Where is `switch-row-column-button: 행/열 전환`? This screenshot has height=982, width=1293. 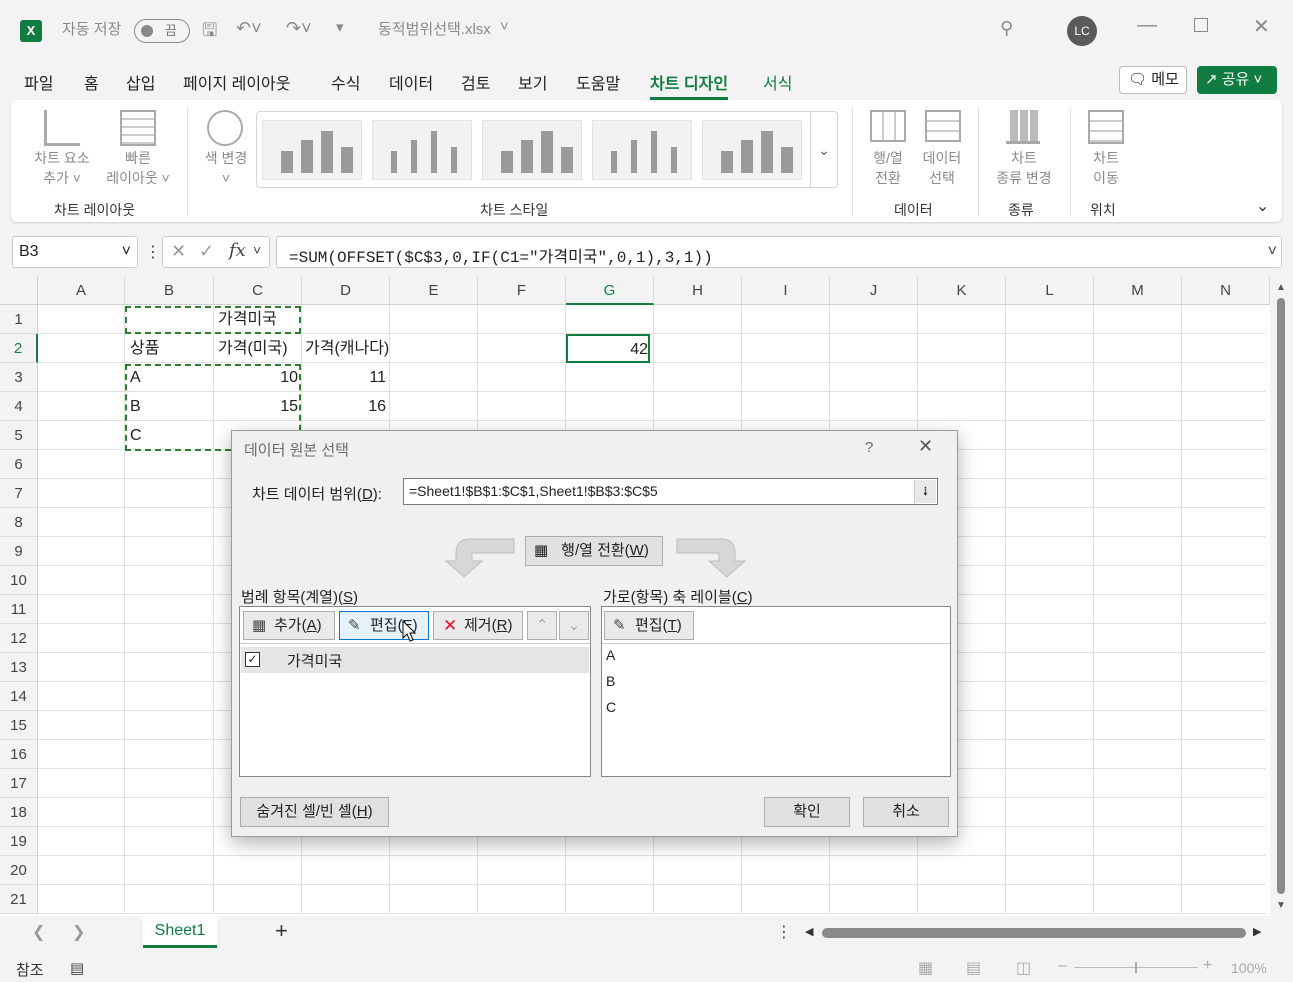 switch-row-column-button: 행/열 전환 is located at coordinates (888, 168).